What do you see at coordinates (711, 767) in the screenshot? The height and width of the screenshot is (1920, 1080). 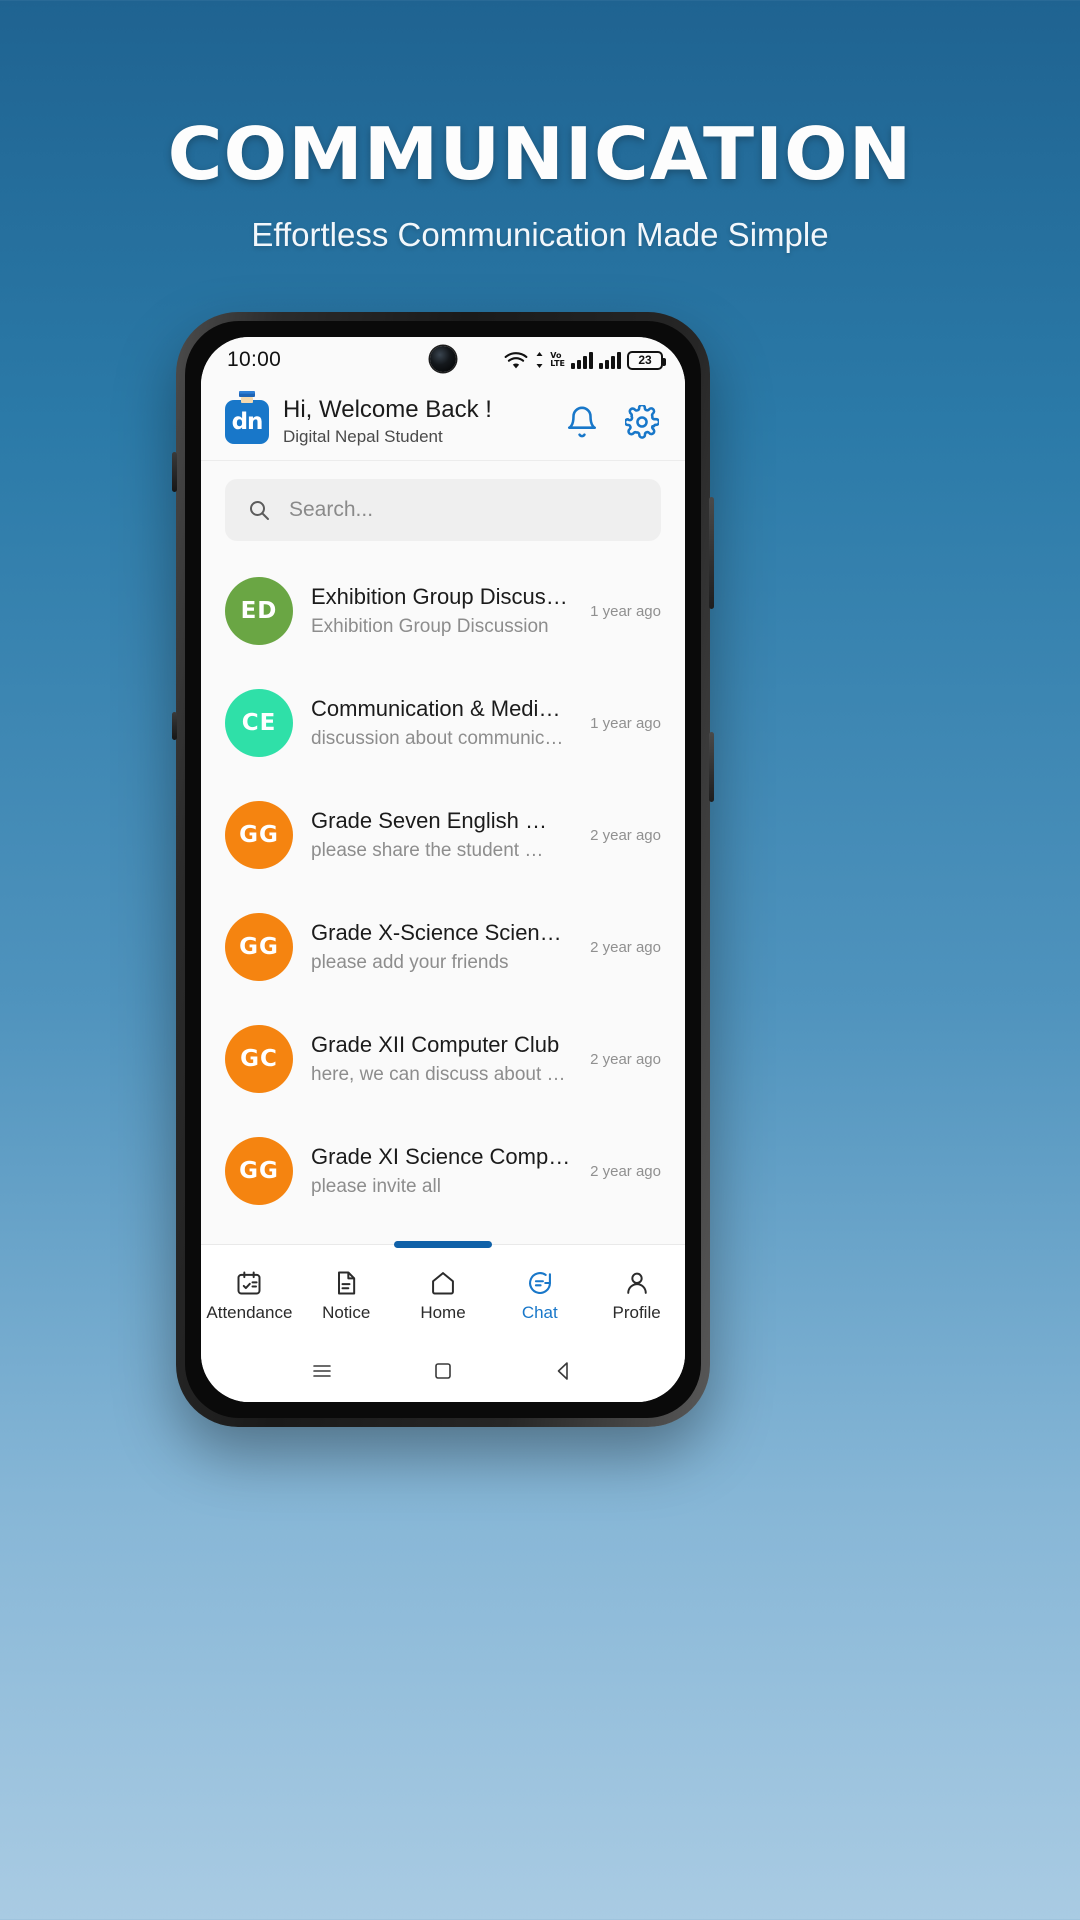 I see `power-button` at bounding box center [711, 767].